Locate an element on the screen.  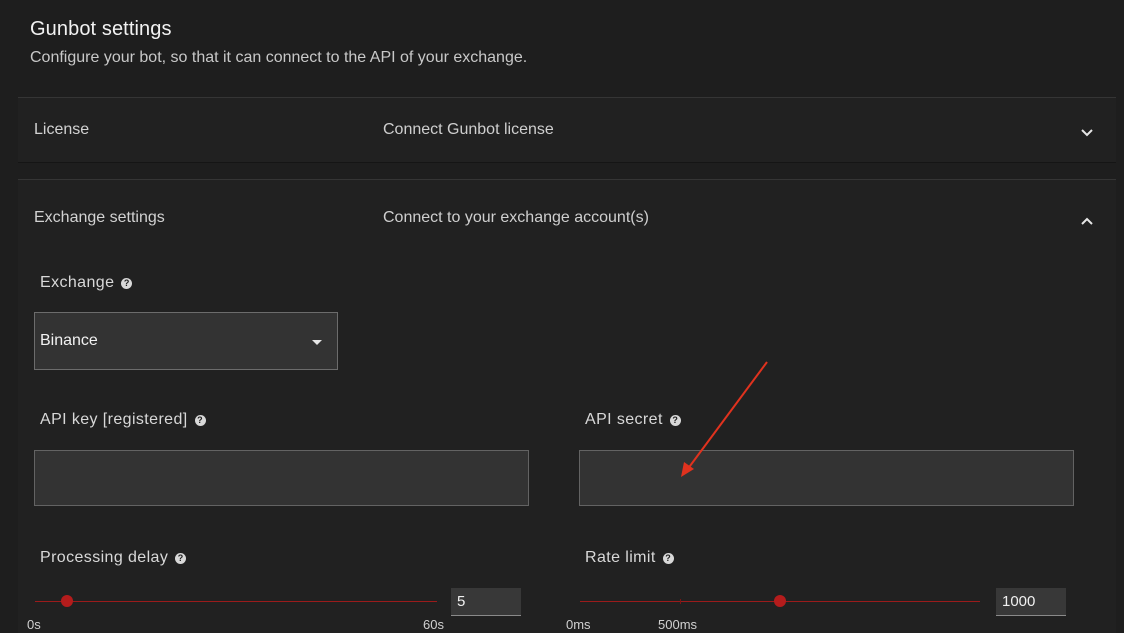
rate-limit-min-label: 0ms is located at coordinates (578, 624).